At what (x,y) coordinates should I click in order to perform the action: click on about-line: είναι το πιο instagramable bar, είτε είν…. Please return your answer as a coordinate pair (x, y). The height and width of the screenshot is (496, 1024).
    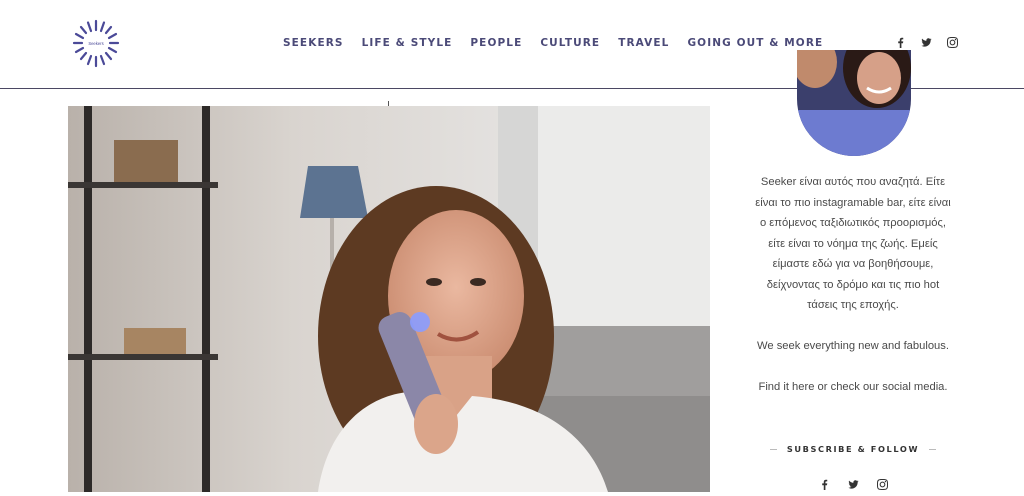
    Looking at the image, I should click on (853, 202).